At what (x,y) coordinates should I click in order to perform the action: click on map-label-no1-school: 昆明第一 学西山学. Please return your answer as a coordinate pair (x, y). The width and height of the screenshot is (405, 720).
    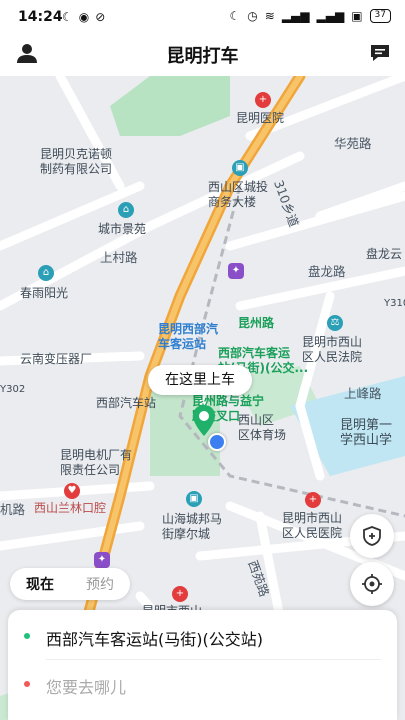
    Looking at the image, I should click on (366, 433).